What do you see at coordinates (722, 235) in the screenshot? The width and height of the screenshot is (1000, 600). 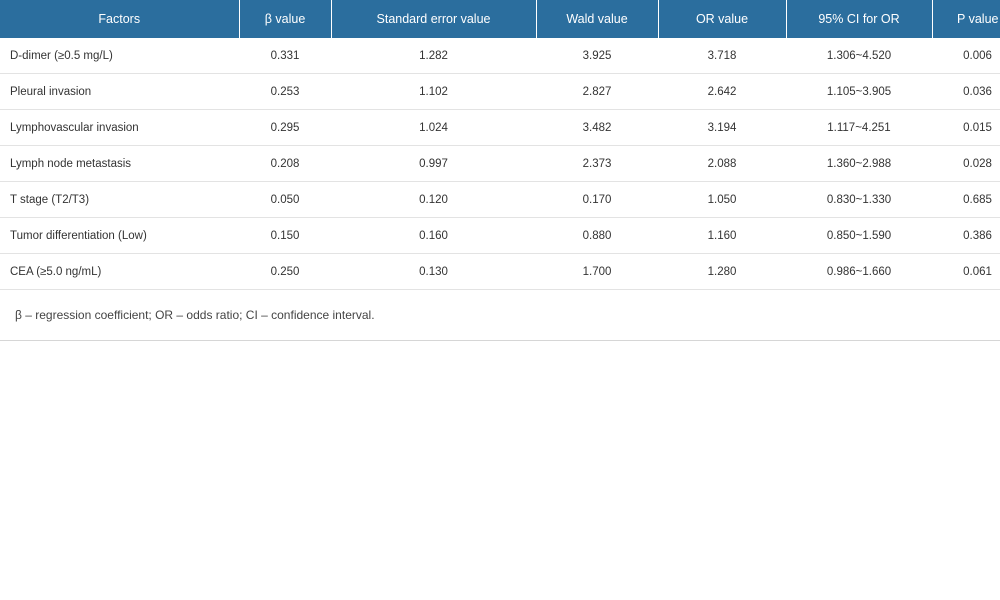 I see `cell-or: 1.160` at bounding box center [722, 235].